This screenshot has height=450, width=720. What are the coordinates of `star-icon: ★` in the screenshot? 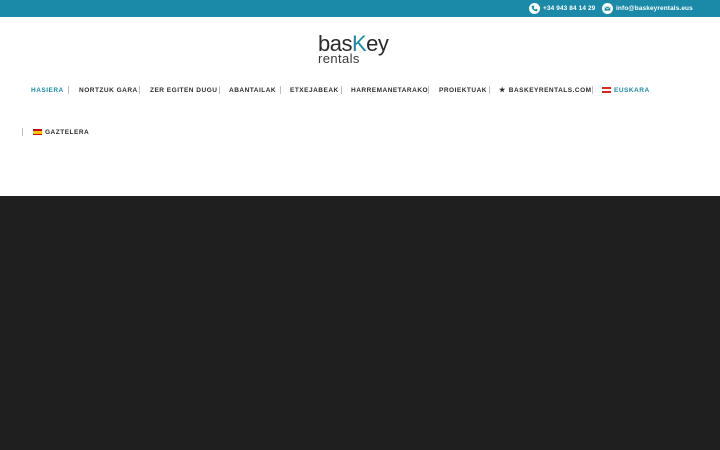 It's located at (502, 90).